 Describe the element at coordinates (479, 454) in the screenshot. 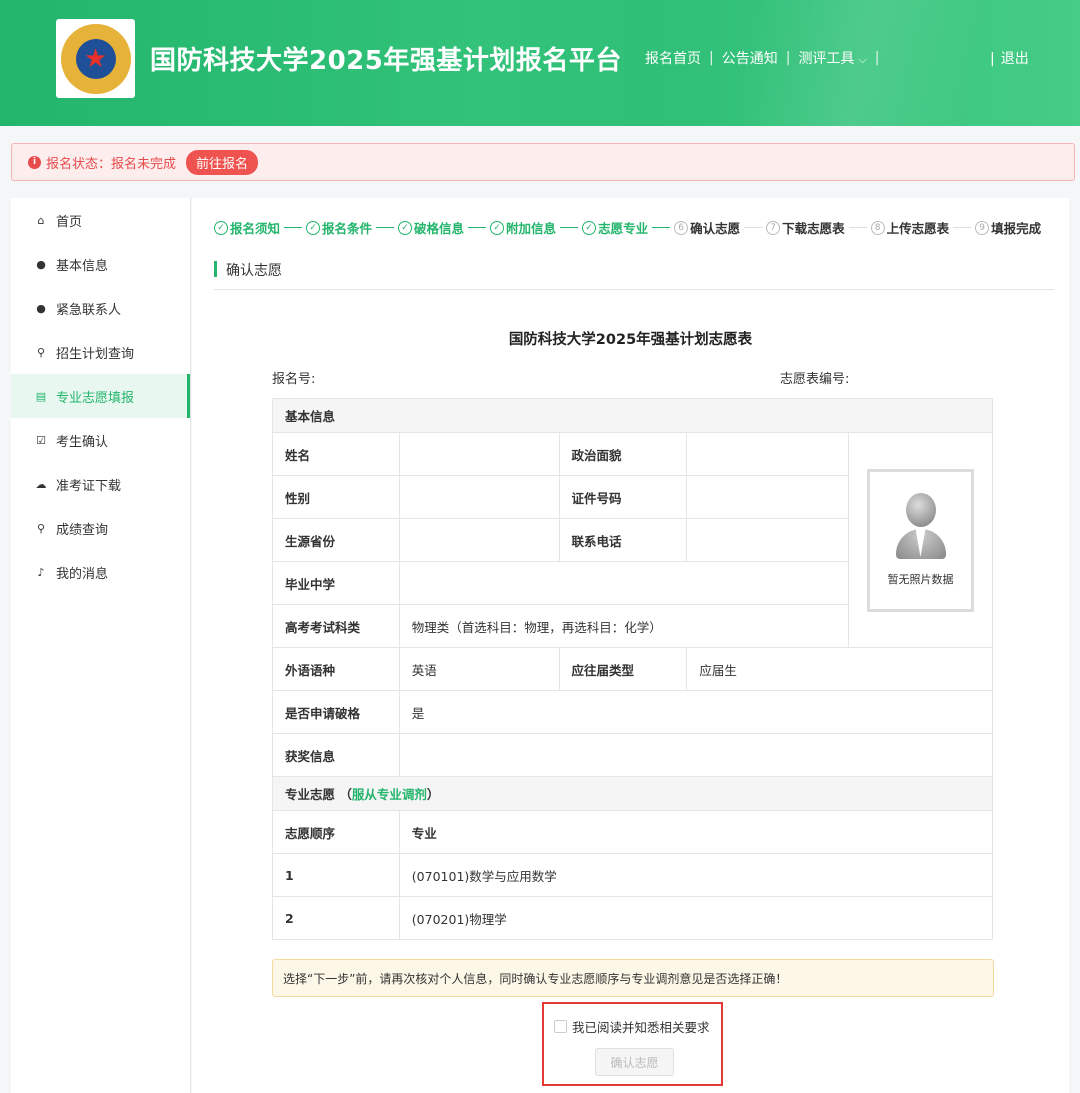

I see `name-value` at that location.